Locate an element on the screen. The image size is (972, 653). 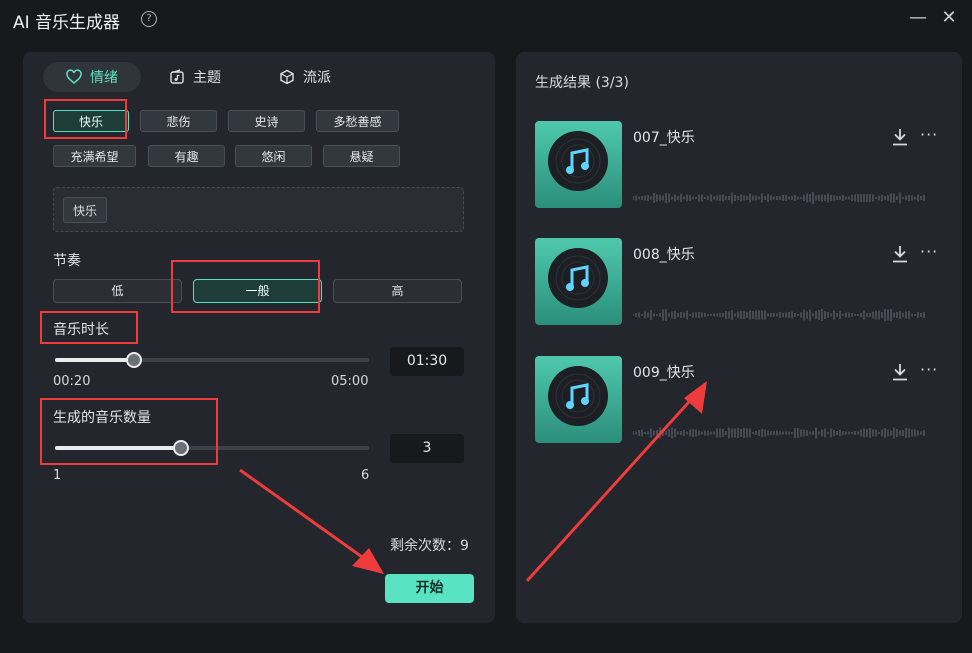
duration-min: 00:20 is located at coordinates (72, 381).